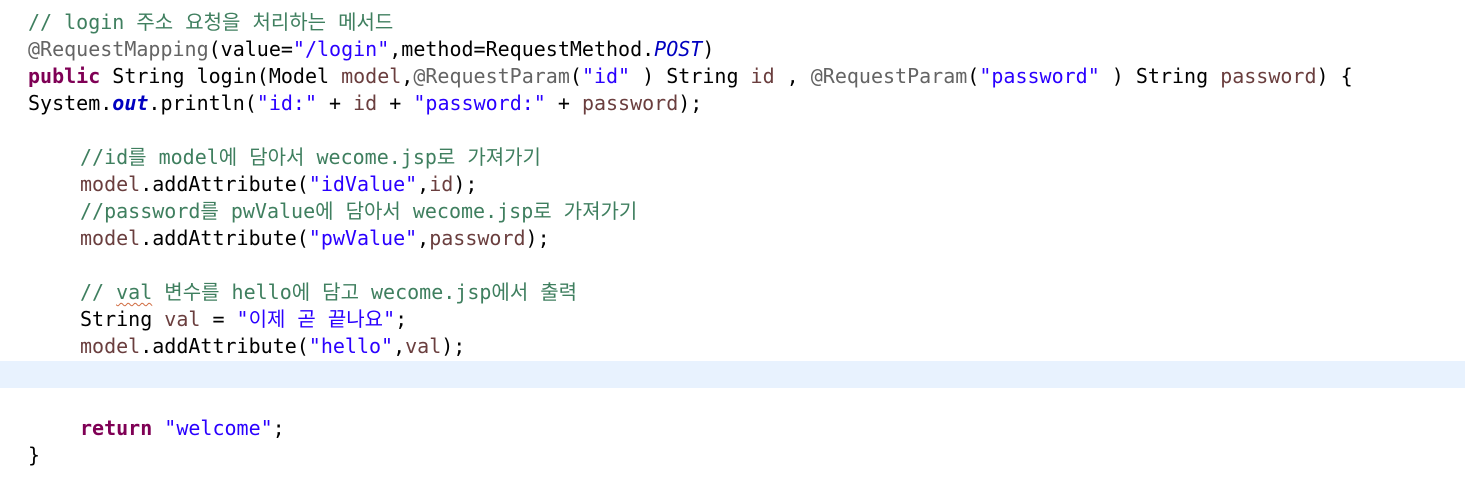 This screenshot has width=1465, height=488. I want to click on code-token: String, so click(122, 319).